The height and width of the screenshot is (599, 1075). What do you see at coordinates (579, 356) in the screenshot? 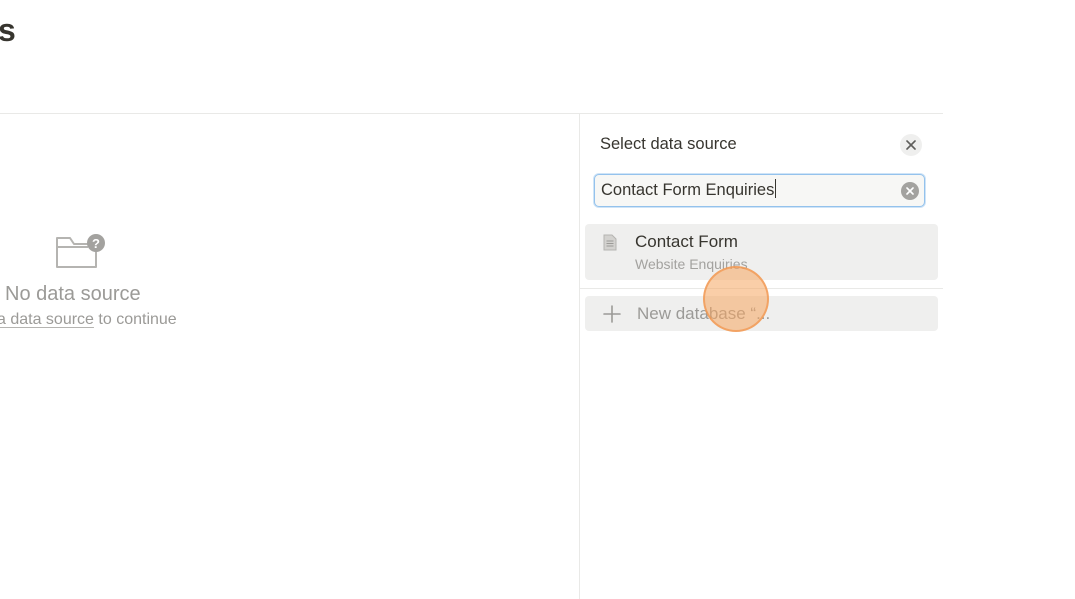
I see `panel-divider` at bounding box center [579, 356].